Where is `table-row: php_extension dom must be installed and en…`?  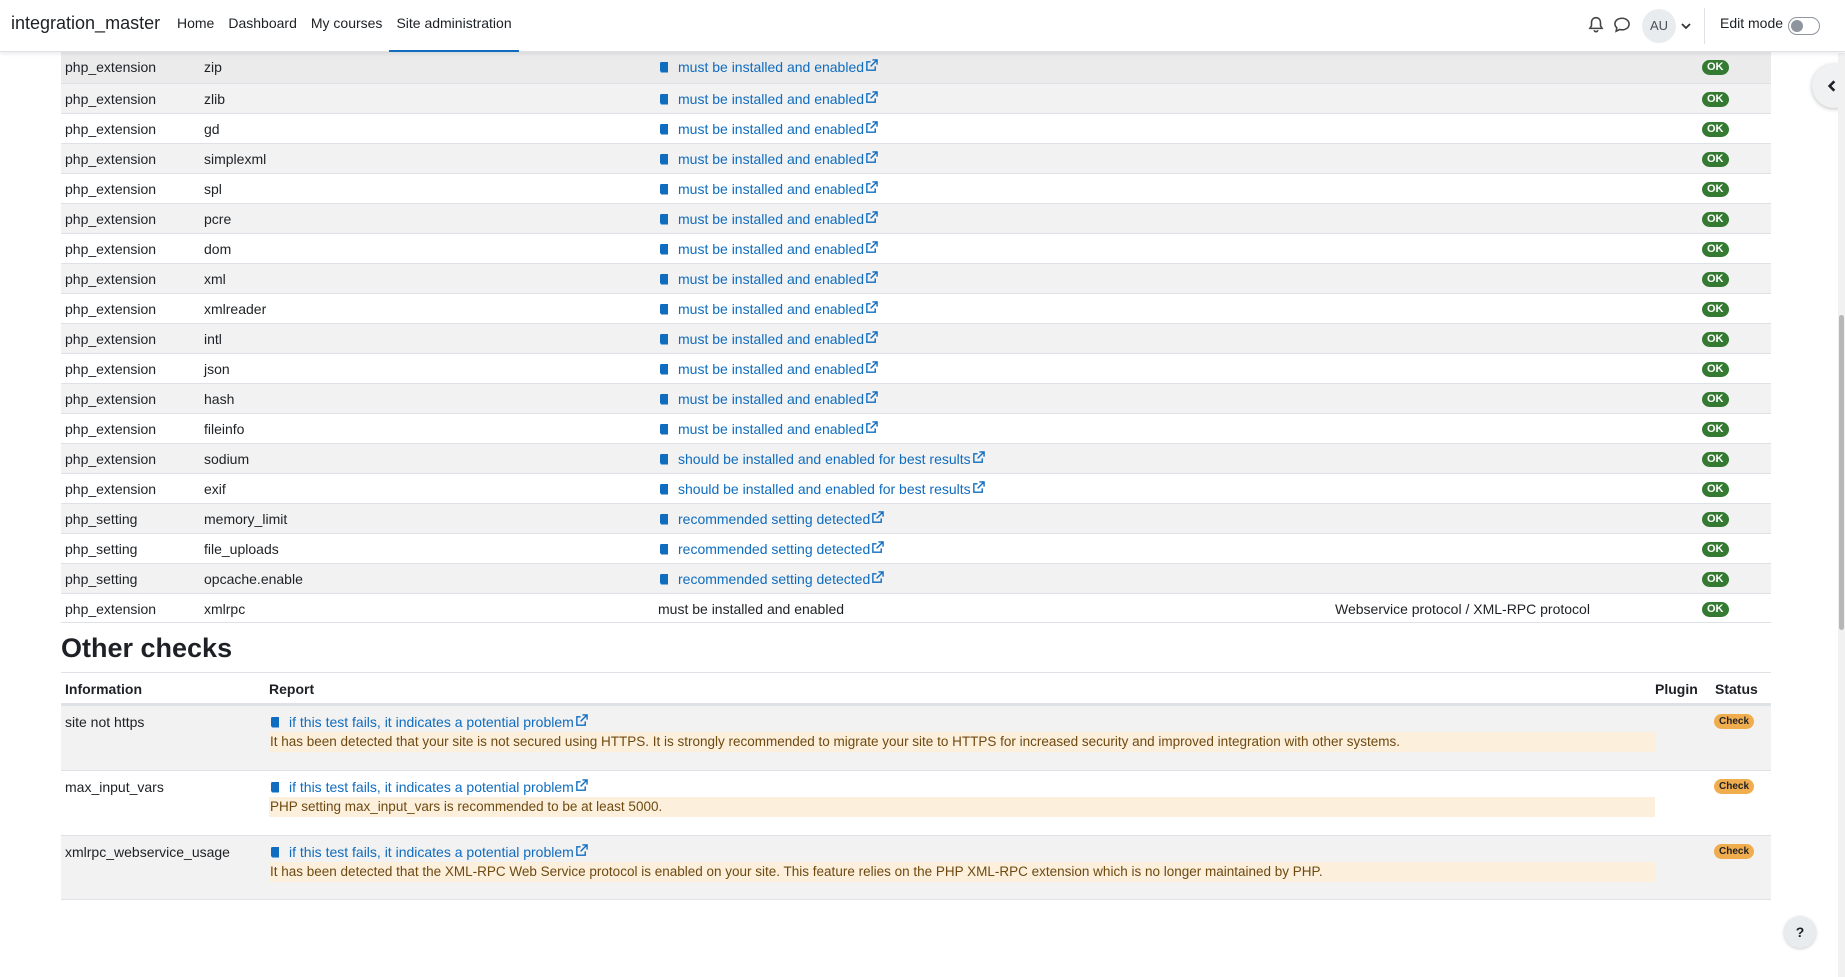
table-row: php_extension dom must be installed and en… is located at coordinates (916, 248).